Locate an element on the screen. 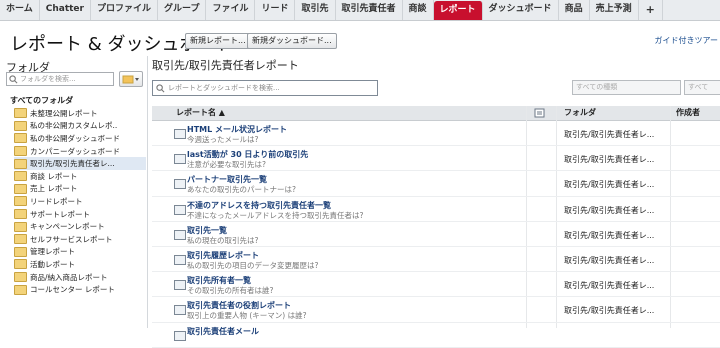 Image resolution: width=720 pixels, height=348 pixels. folder-label: 管理レポート is located at coordinates (52, 252).